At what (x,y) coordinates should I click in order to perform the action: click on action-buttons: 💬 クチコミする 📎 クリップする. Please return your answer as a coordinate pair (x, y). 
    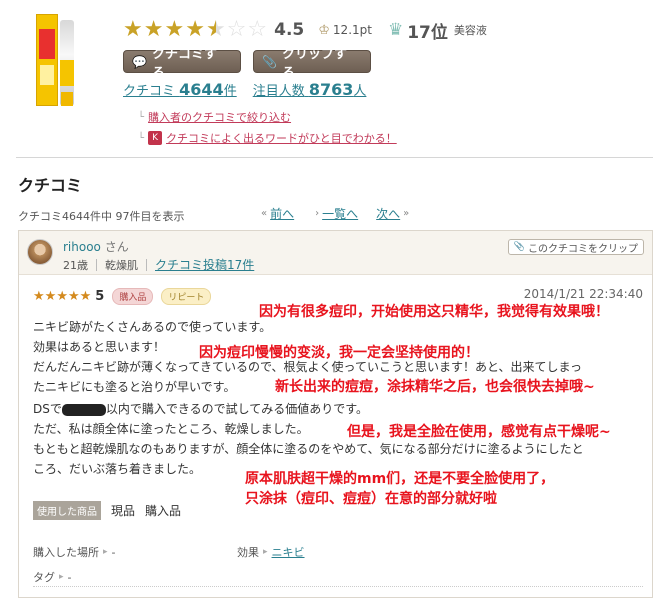
    Looking at the image, I should click on (253, 64).